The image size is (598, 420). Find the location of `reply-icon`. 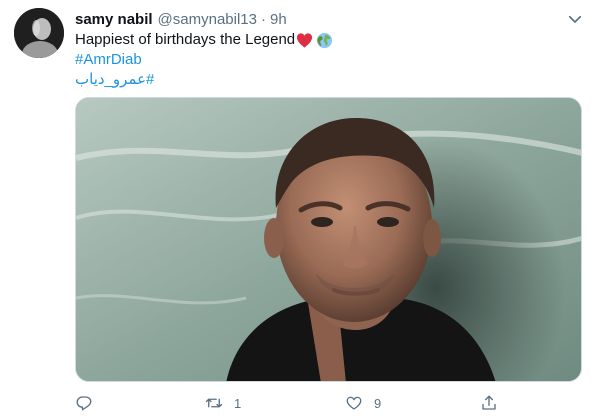

reply-icon is located at coordinates (84, 403).